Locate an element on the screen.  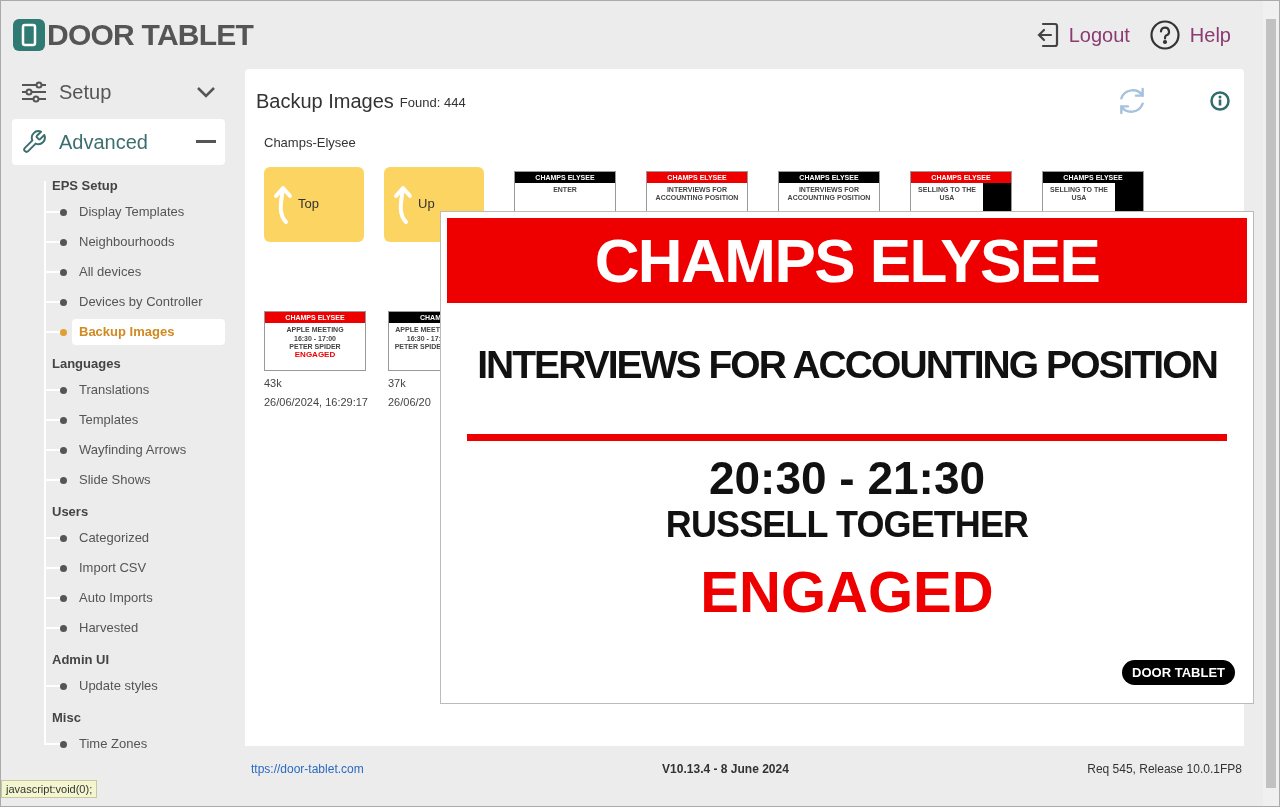
sidebar-item: Time Zones is located at coordinates (148, 744).